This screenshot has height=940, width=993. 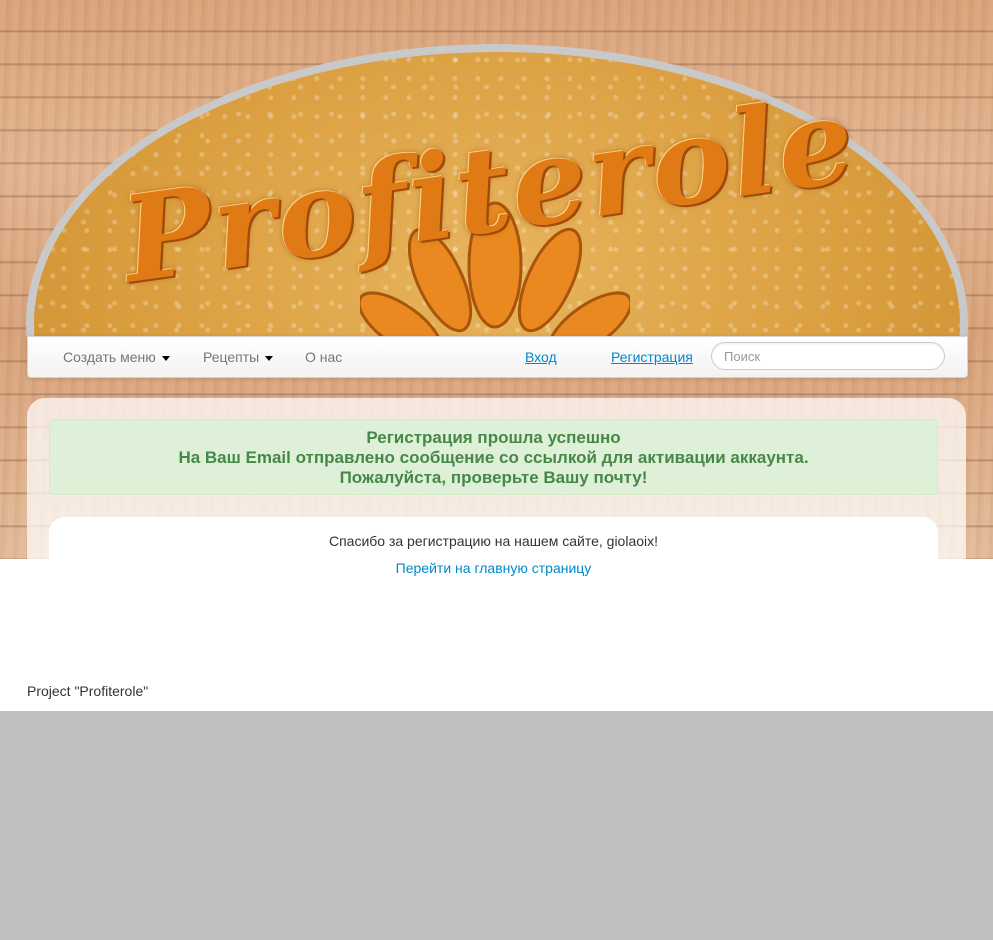 What do you see at coordinates (493, 437) in the screenshot?
I see `alert-title: Регистрация прошла успешно` at bounding box center [493, 437].